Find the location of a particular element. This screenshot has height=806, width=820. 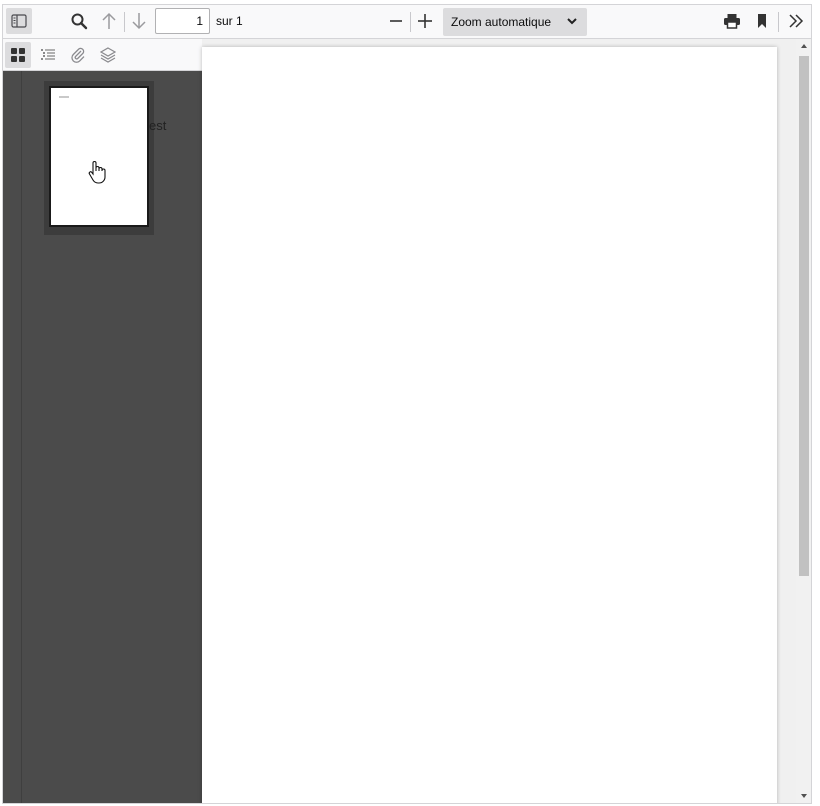

toolbar: sur 1 Zoom automatique is located at coordinates (407, 22).